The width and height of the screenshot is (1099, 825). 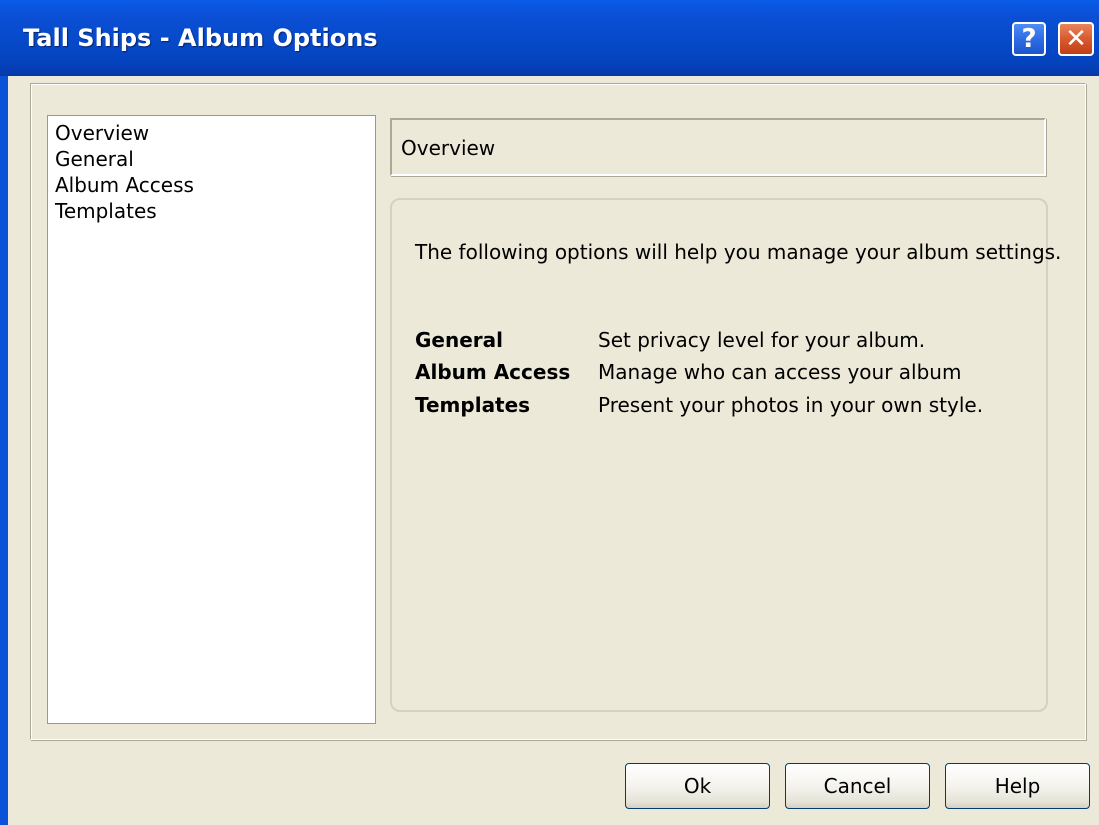 What do you see at coordinates (200, 38) in the screenshot?
I see `window-title: Tall Ships - Album Options` at bounding box center [200, 38].